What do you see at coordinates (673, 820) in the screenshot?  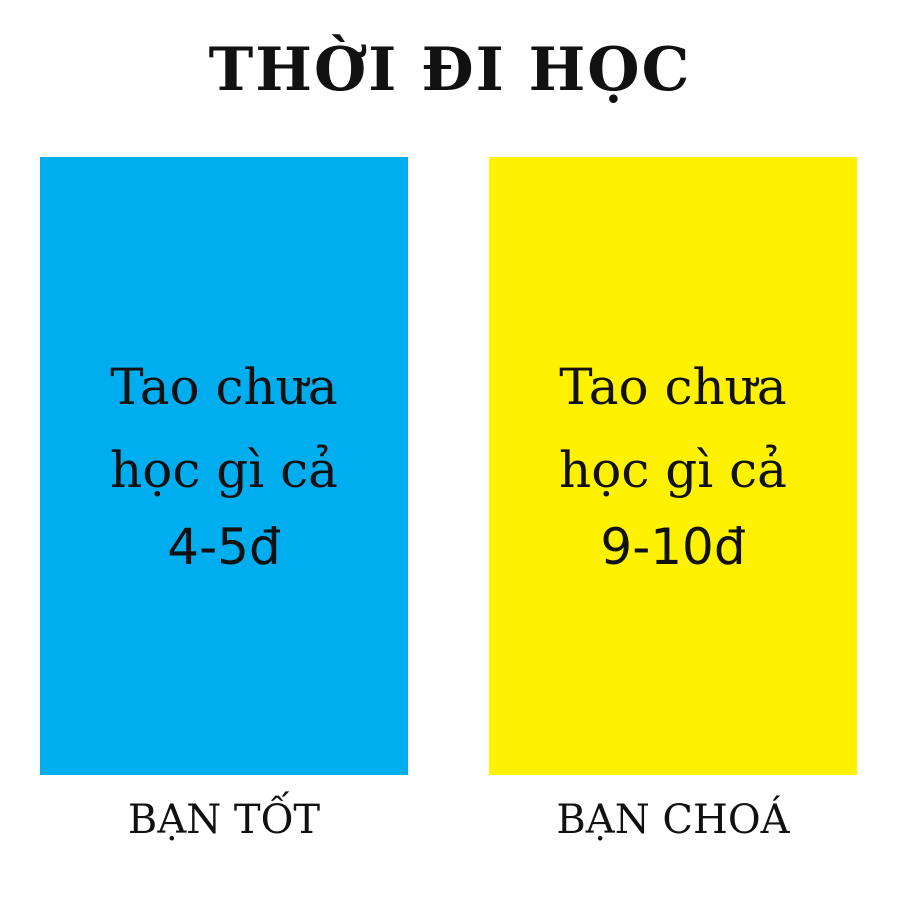 I see `right-caption: BẠN CHOÁ` at bounding box center [673, 820].